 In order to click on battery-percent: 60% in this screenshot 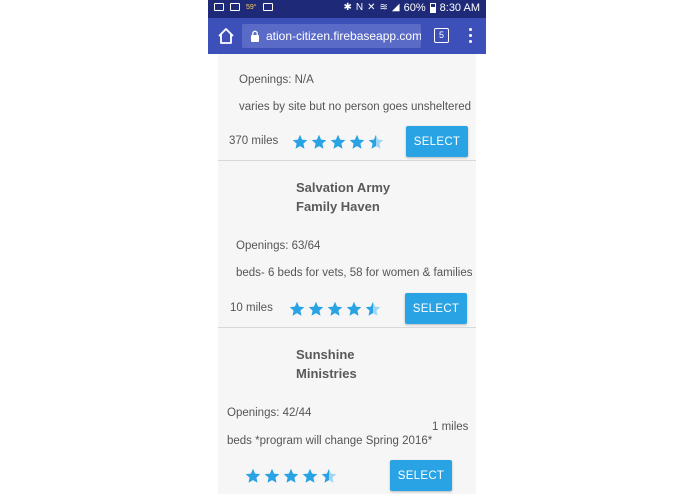, I will do `click(414, 8)`.